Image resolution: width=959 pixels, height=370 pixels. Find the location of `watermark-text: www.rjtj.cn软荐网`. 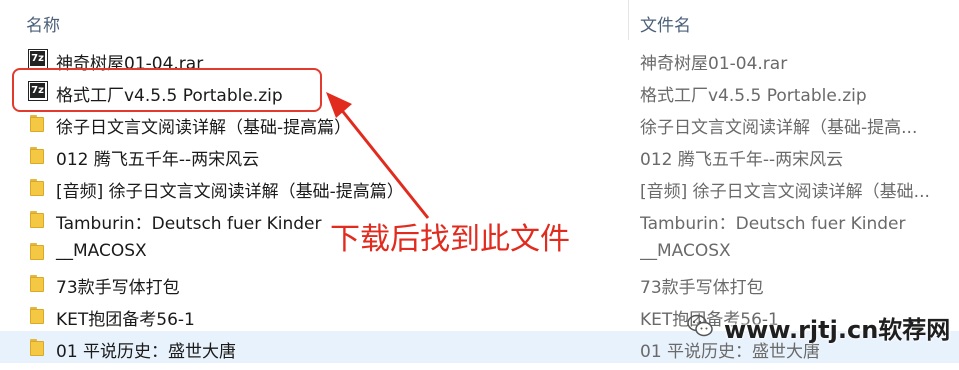

watermark-text: www.rjtj.cn软荐网 is located at coordinates (837, 330).